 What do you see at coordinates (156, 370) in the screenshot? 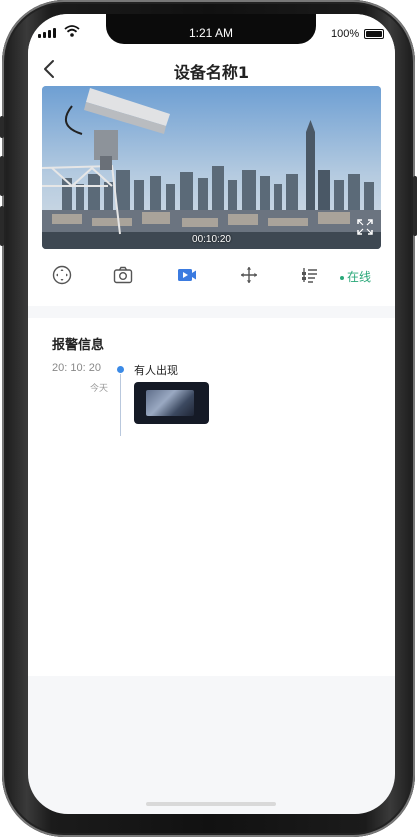
I see `alarm-title: 有人出现` at bounding box center [156, 370].